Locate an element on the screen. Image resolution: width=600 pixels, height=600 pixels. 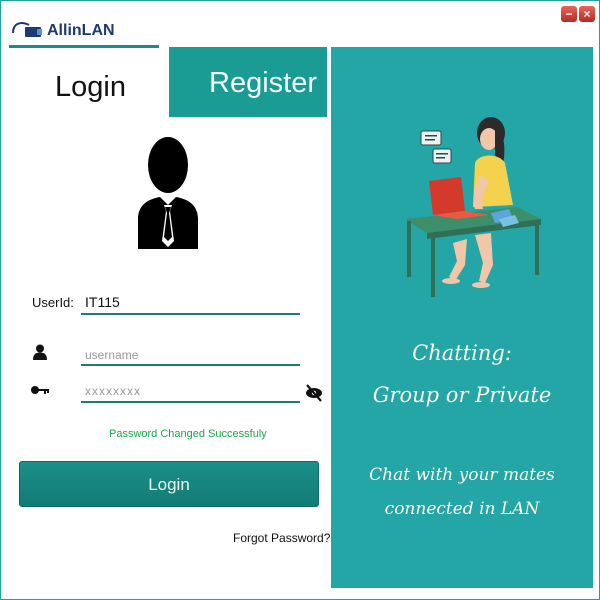
userid-label: UserId: is located at coordinates (53, 302).